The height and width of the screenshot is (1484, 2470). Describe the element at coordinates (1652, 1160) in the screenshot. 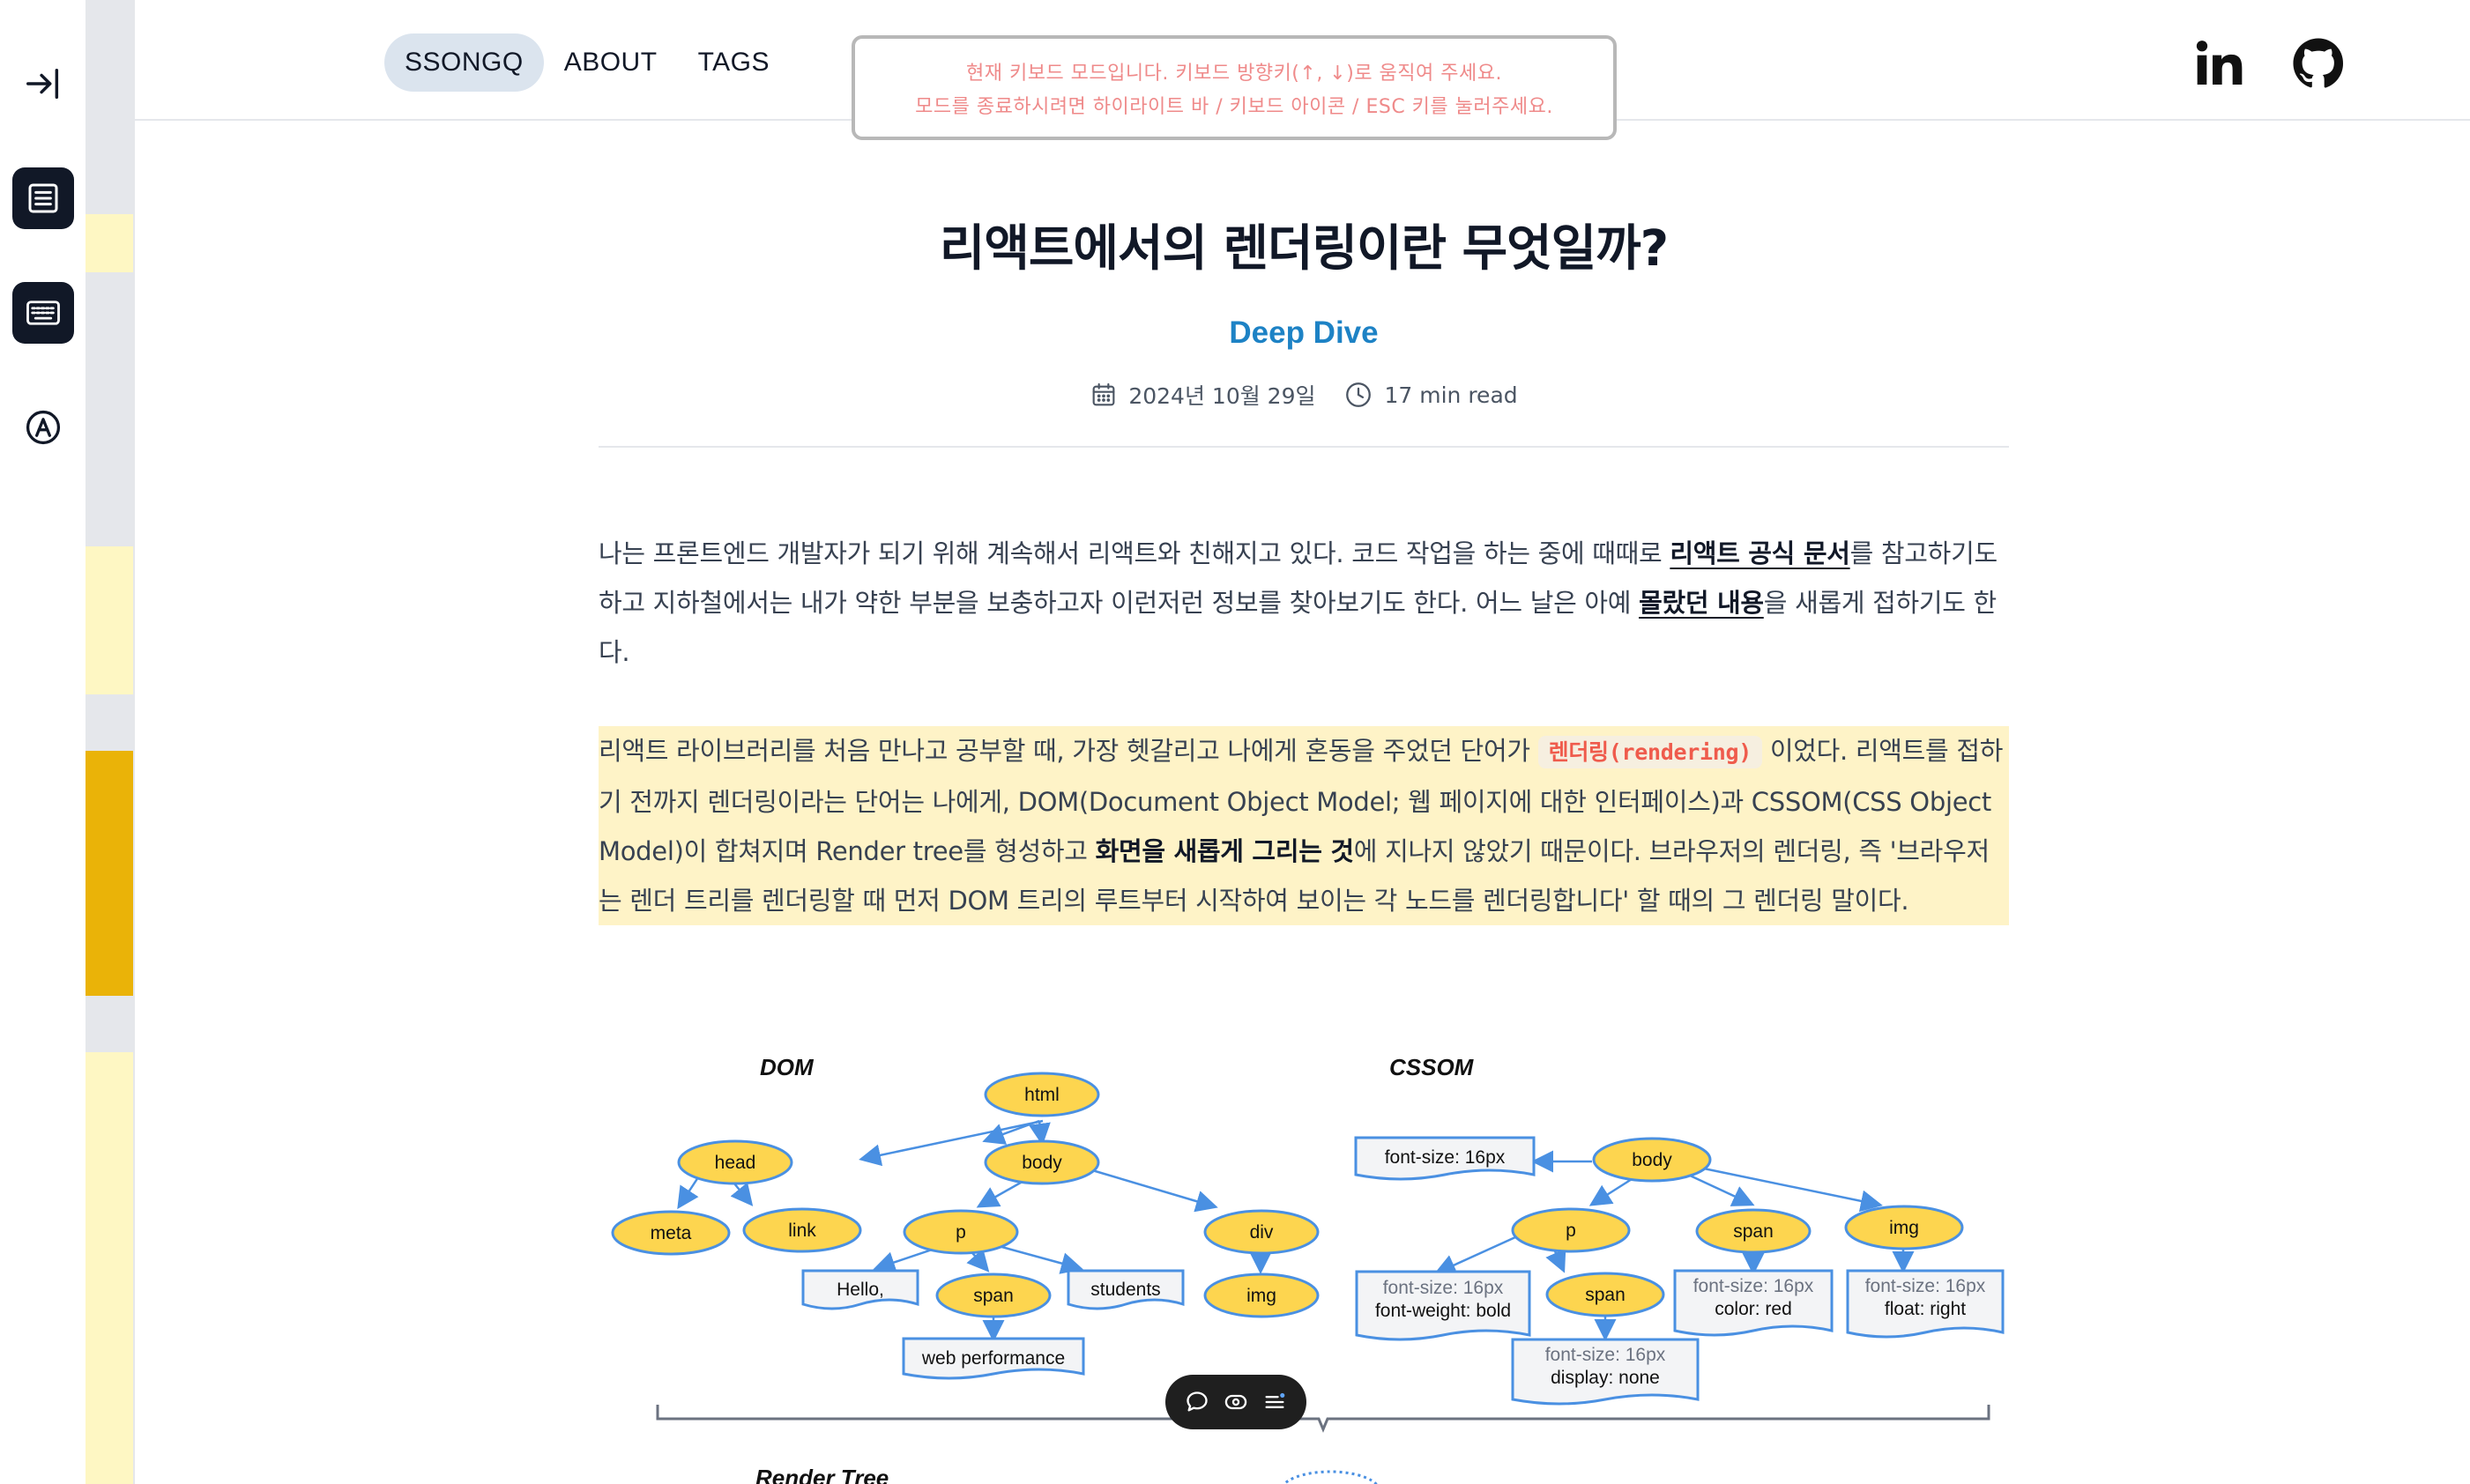

I see `cssom-label: body` at that location.